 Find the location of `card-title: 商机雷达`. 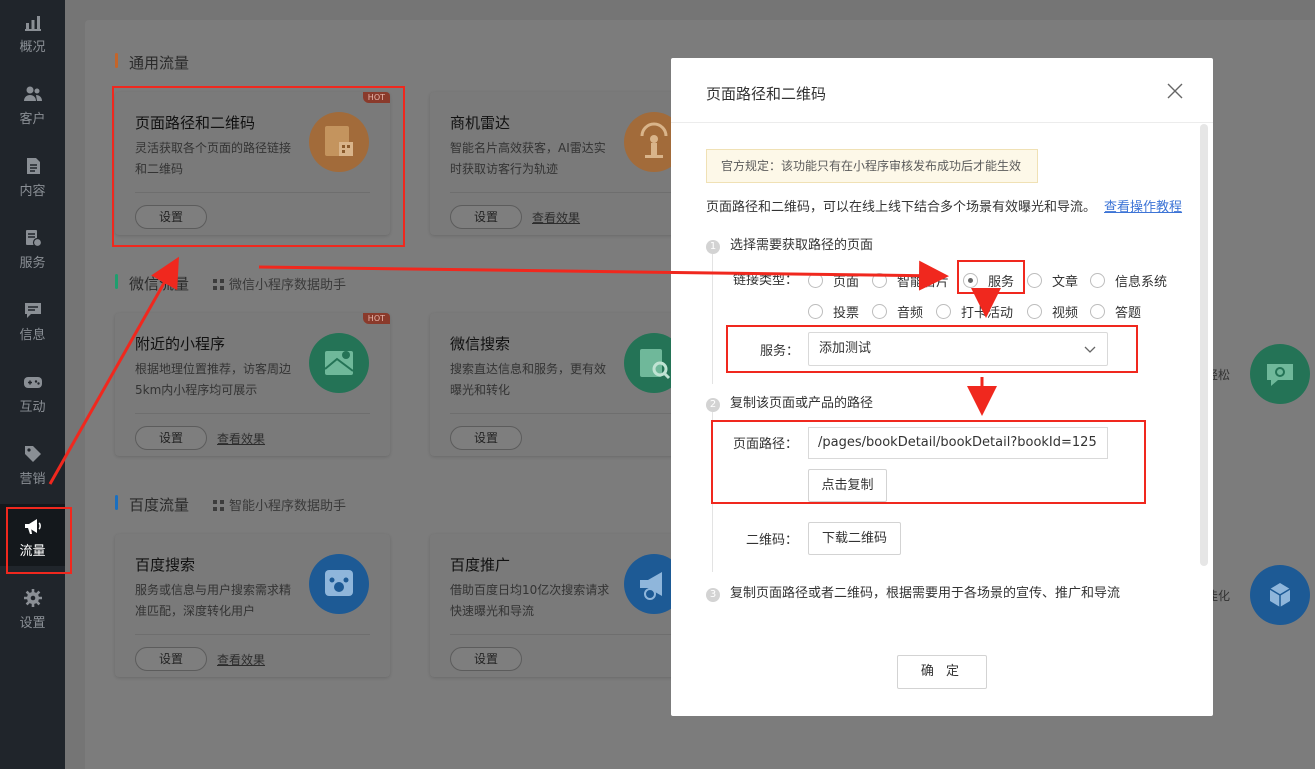

card-title: 商机雷达 is located at coordinates (480, 123).